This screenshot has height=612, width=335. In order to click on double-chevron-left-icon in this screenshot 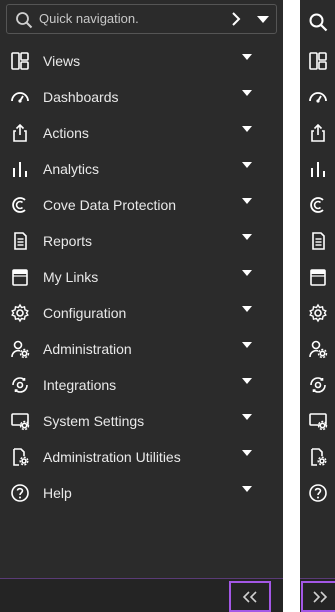, I will do `click(250, 597)`.